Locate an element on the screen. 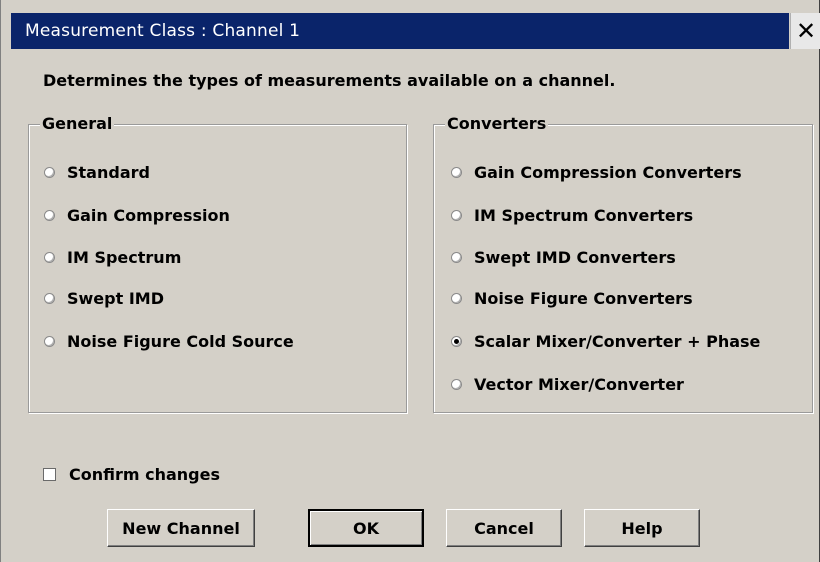 Image resolution: width=820 pixels, height=562 pixels. ok-button: OK is located at coordinates (366, 528).